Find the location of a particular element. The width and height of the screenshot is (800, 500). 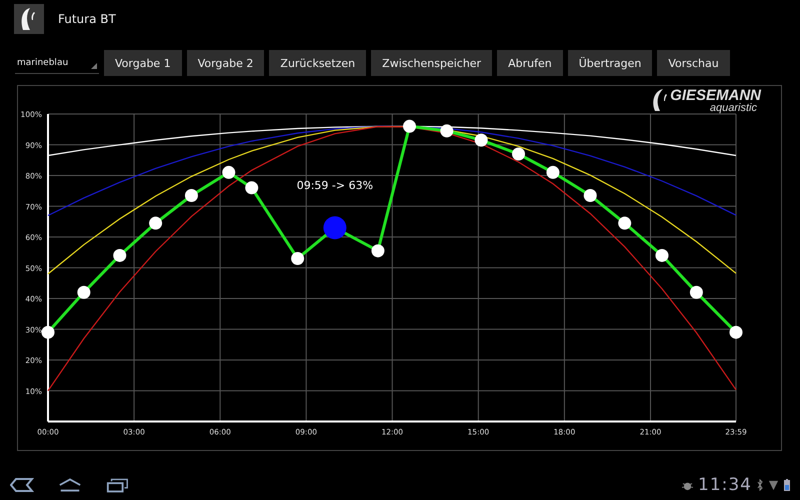

home-icon is located at coordinates (70, 485).